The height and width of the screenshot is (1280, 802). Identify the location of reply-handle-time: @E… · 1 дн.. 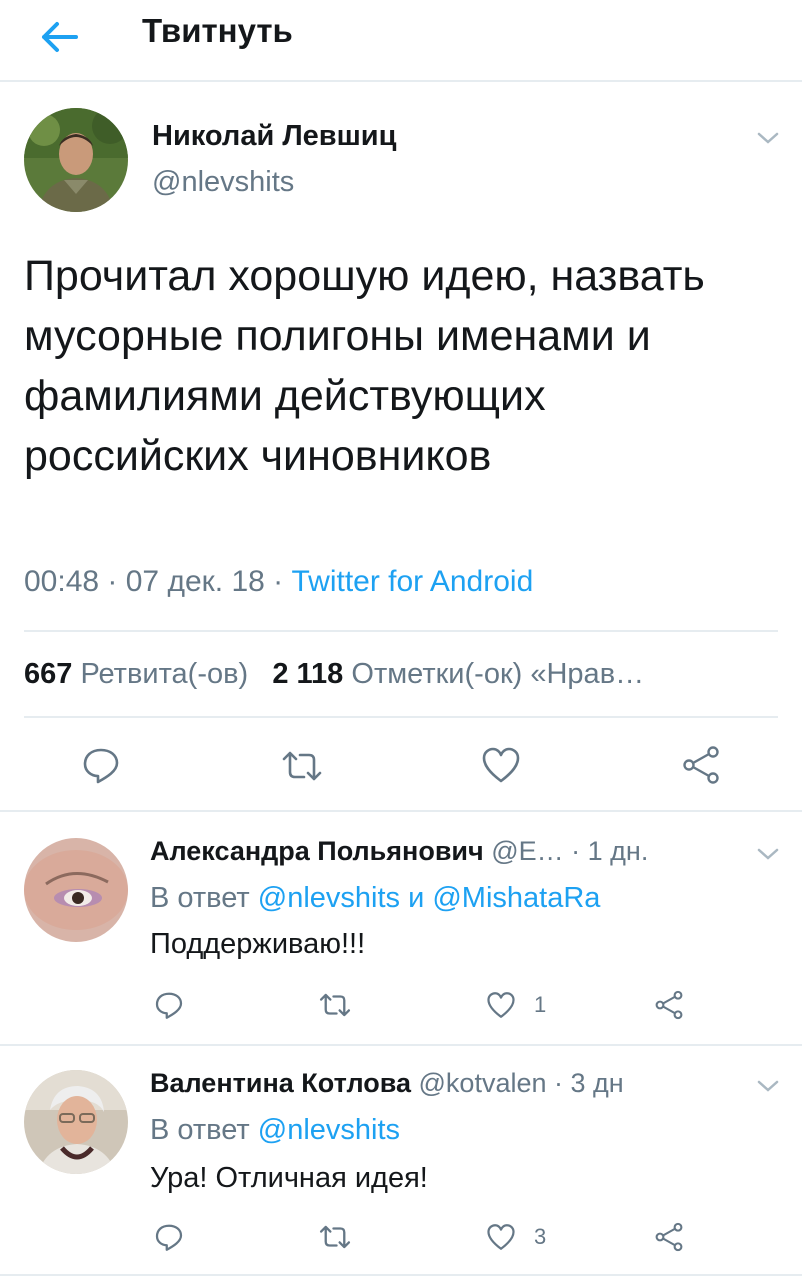
(570, 851).